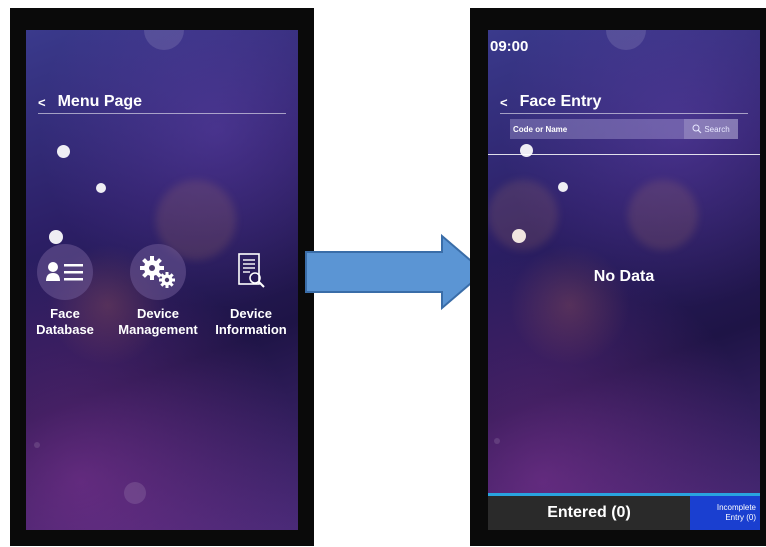 Image resolution: width=766 pixels, height=547 pixels. Describe the element at coordinates (65, 272) in the screenshot. I see `id-card-icon` at that location.